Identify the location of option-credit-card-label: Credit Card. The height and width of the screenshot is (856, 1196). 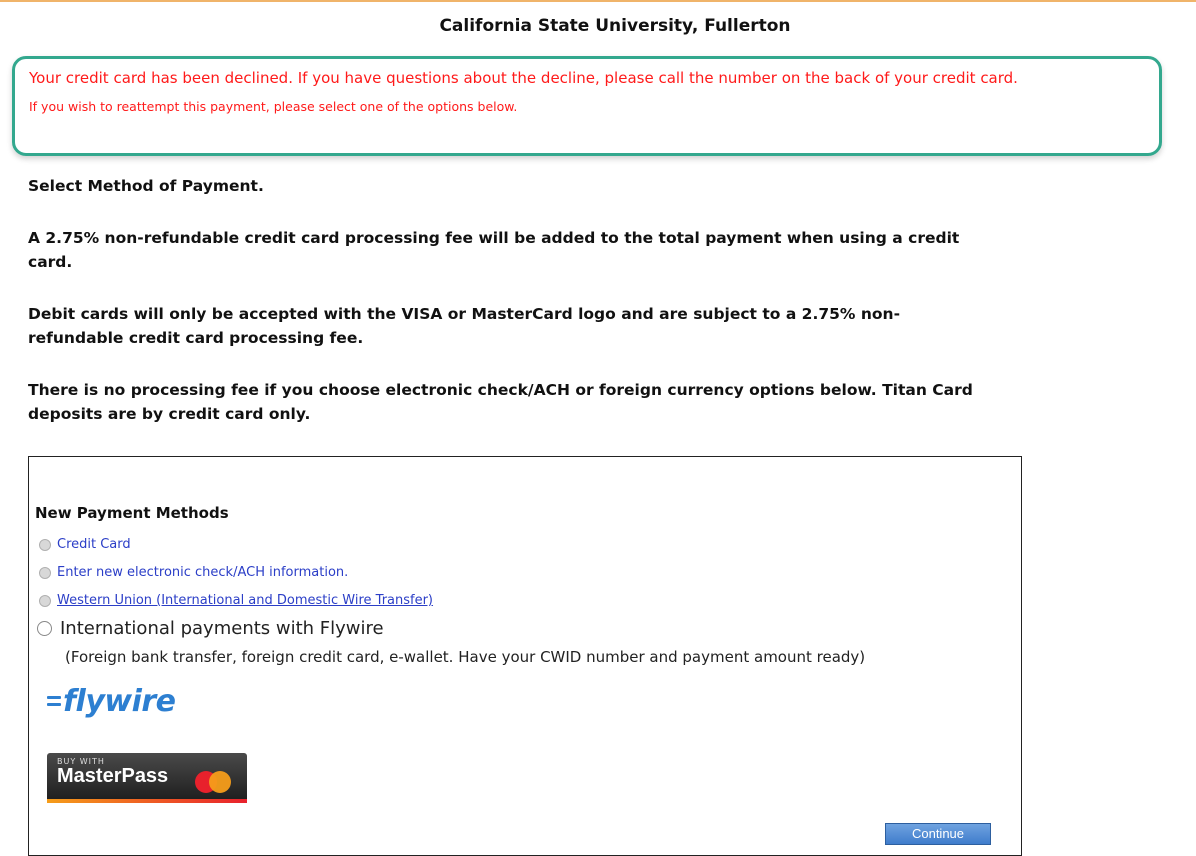
(94, 544).